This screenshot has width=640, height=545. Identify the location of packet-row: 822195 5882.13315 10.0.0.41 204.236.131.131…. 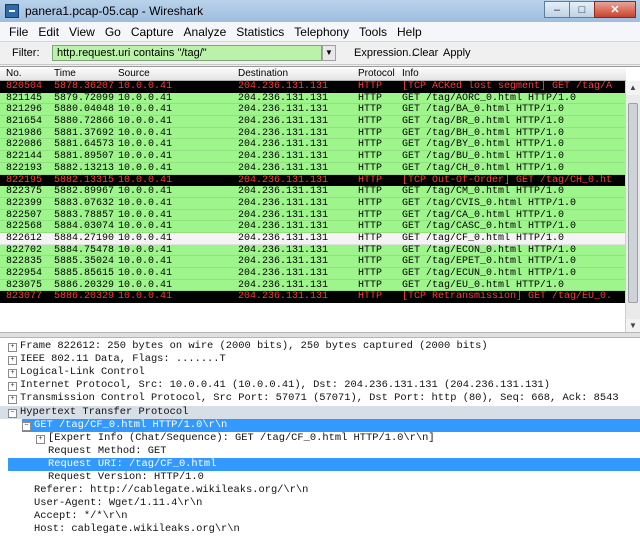
(313, 180).